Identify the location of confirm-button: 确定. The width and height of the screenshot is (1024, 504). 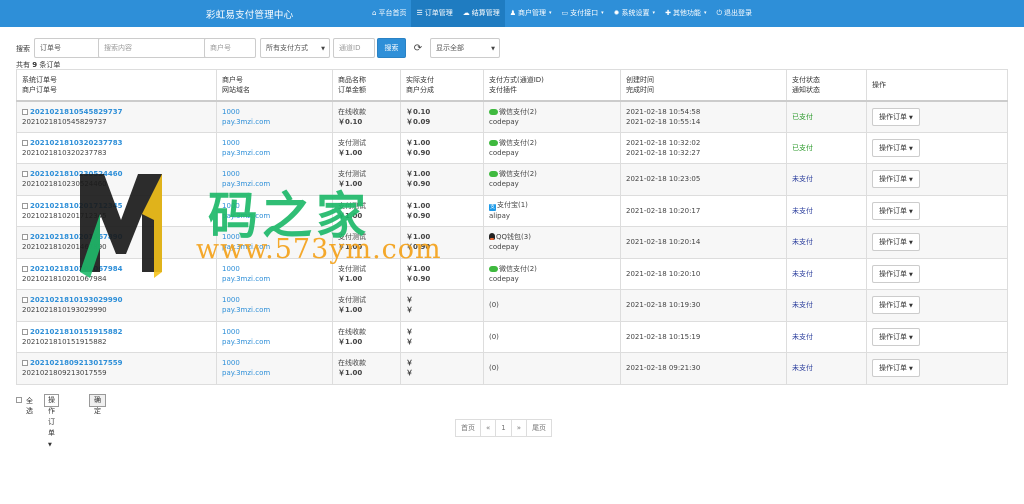
(97, 404).